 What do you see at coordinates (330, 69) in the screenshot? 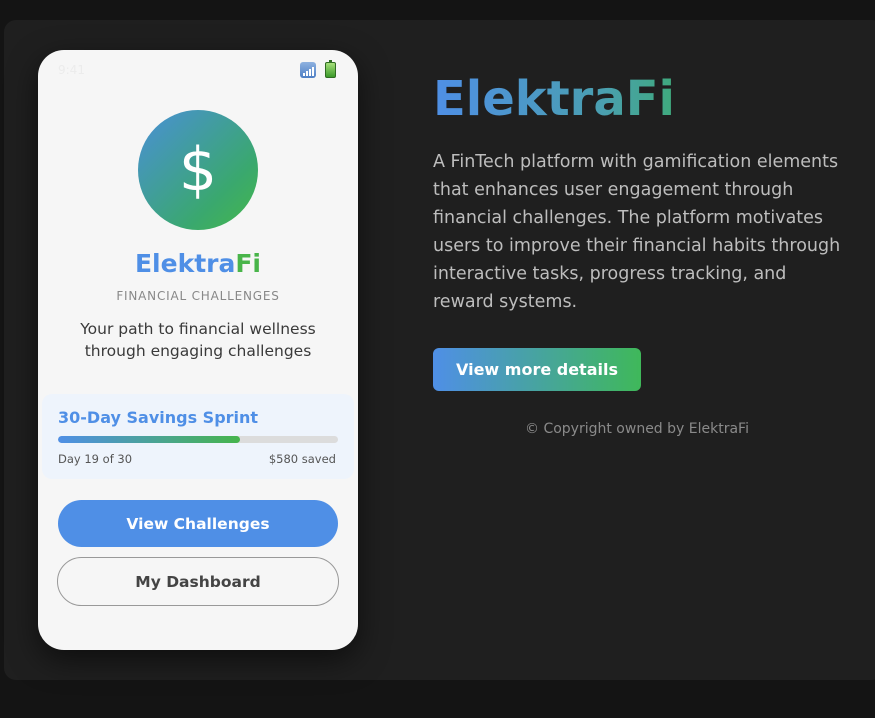
I see `battery-icon` at bounding box center [330, 69].